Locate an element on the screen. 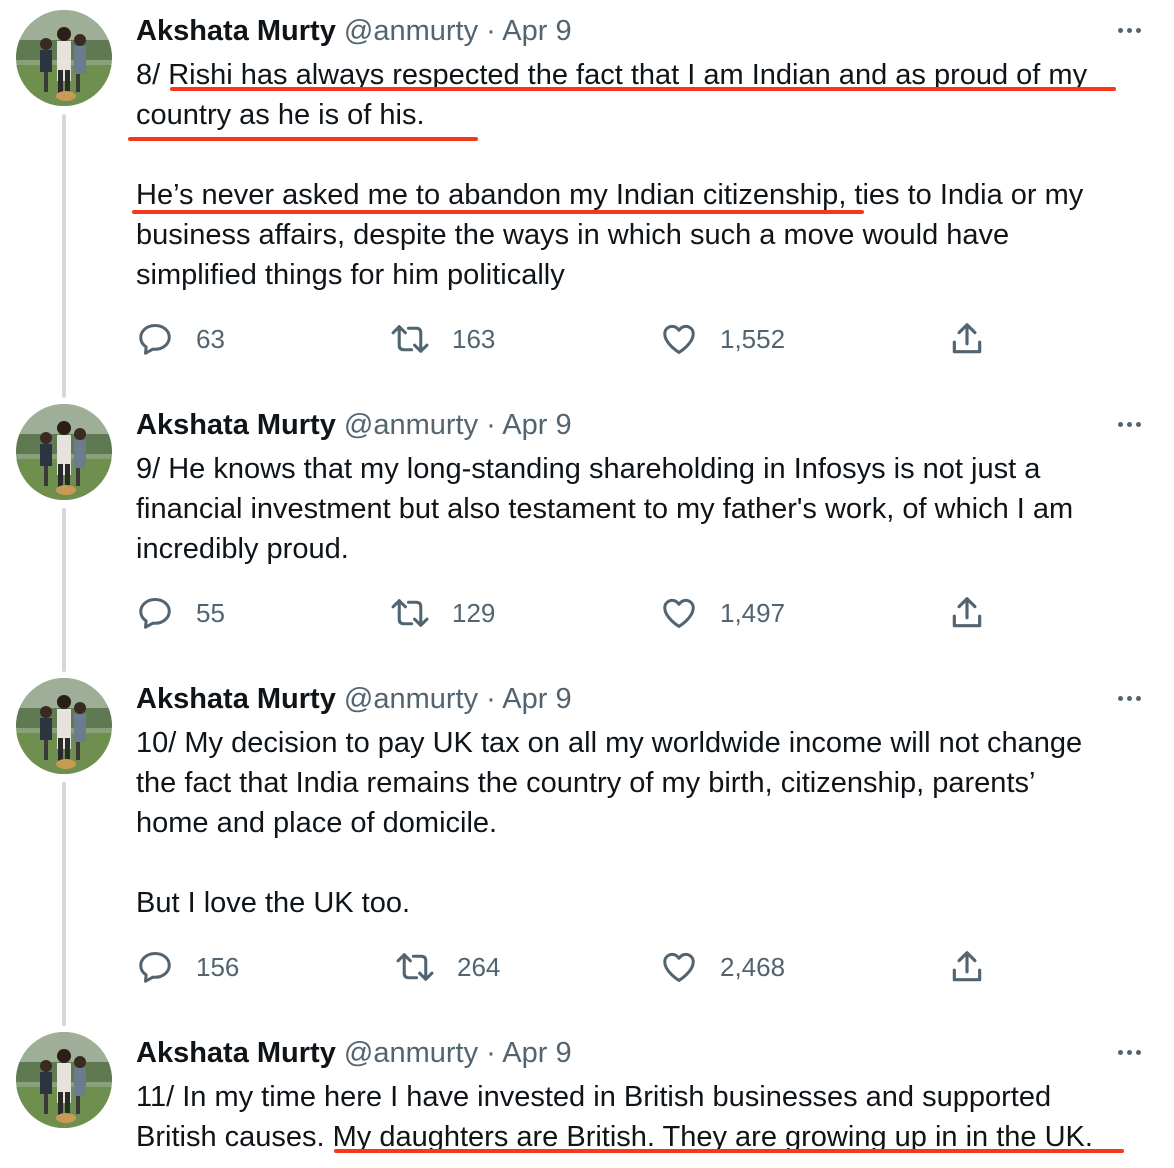 The height and width of the screenshot is (1168, 1174). reply-count: 63 is located at coordinates (210, 338).